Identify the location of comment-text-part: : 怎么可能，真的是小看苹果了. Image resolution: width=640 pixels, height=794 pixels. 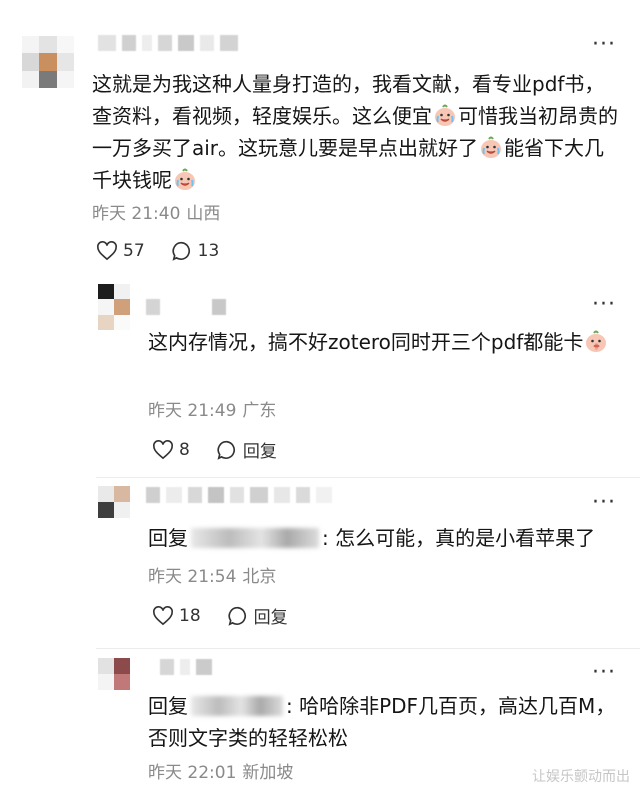
(459, 538).